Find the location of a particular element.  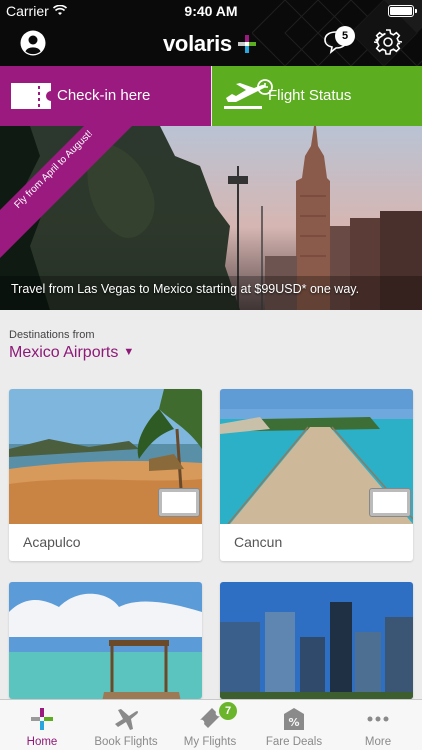

destination-name: Acapulco is located at coordinates (52, 542).